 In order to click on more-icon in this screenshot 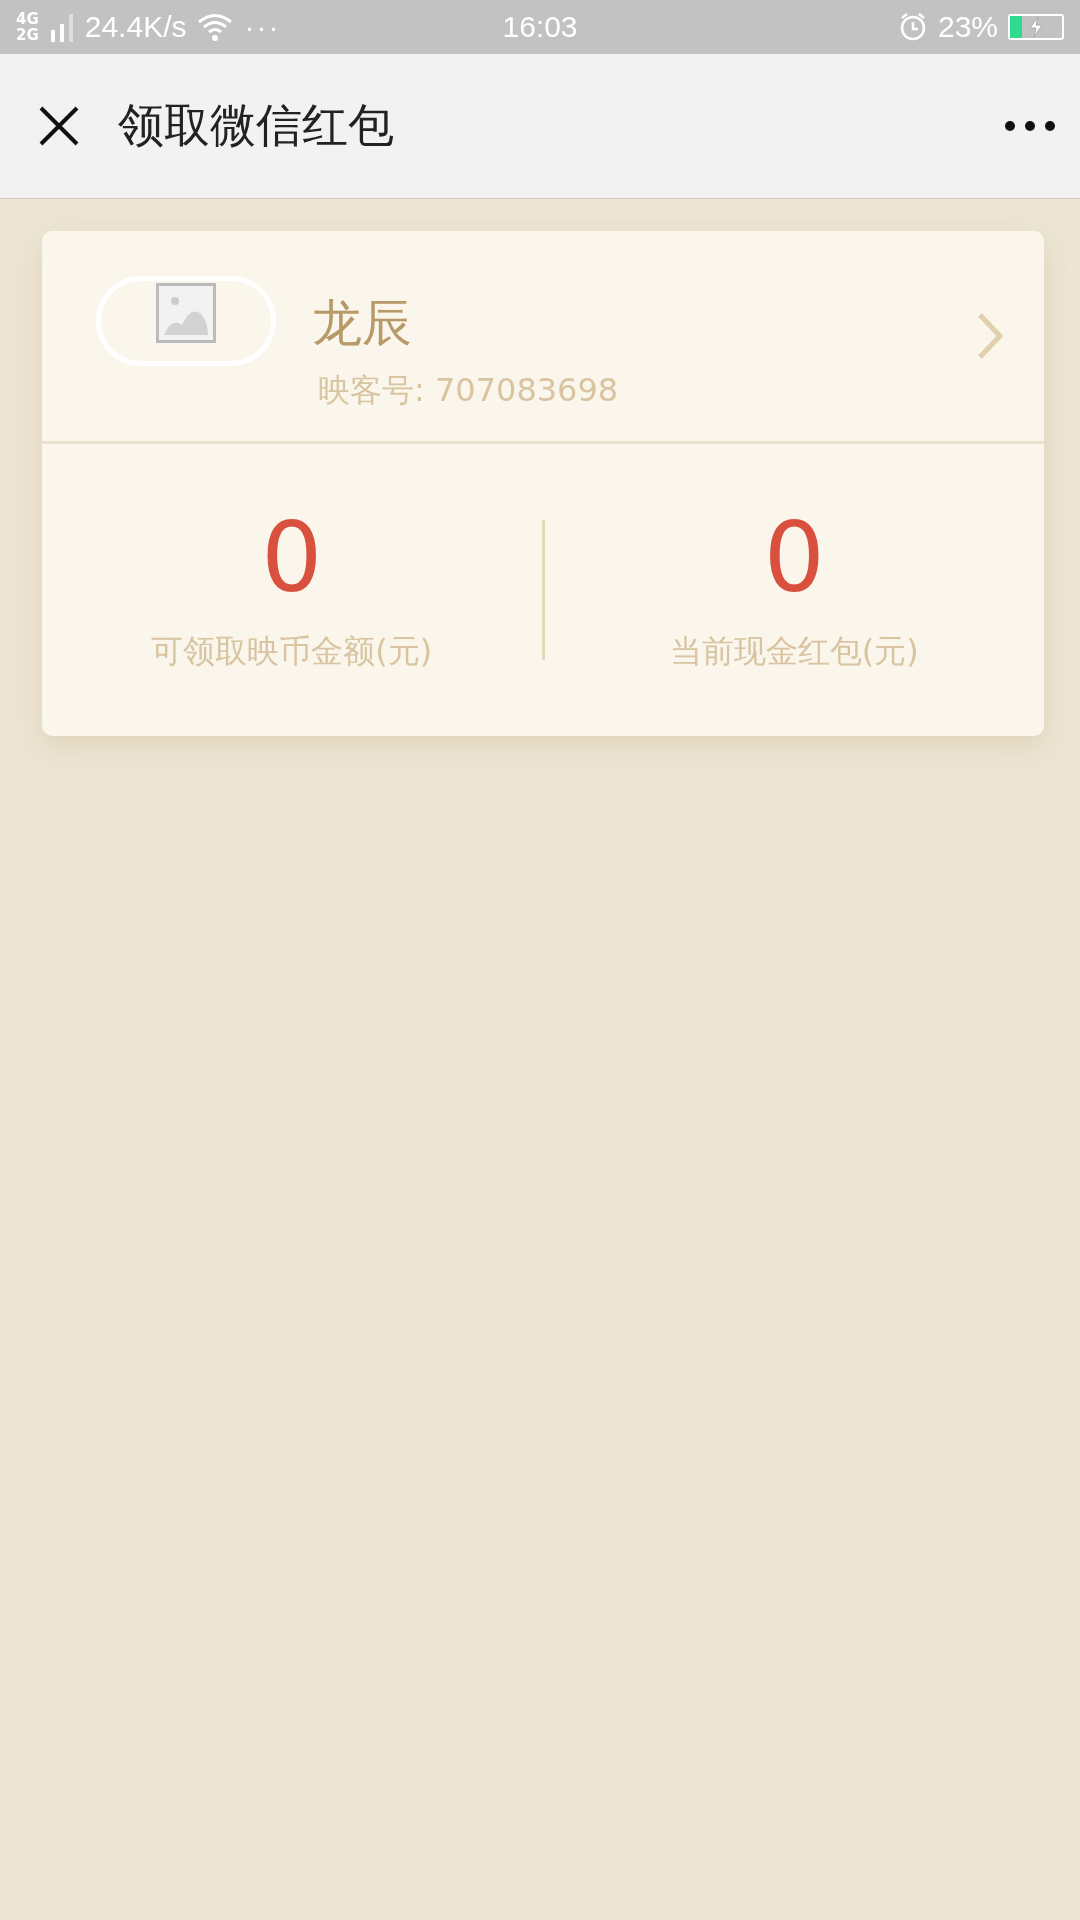, I will do `click(1030, 126)`.